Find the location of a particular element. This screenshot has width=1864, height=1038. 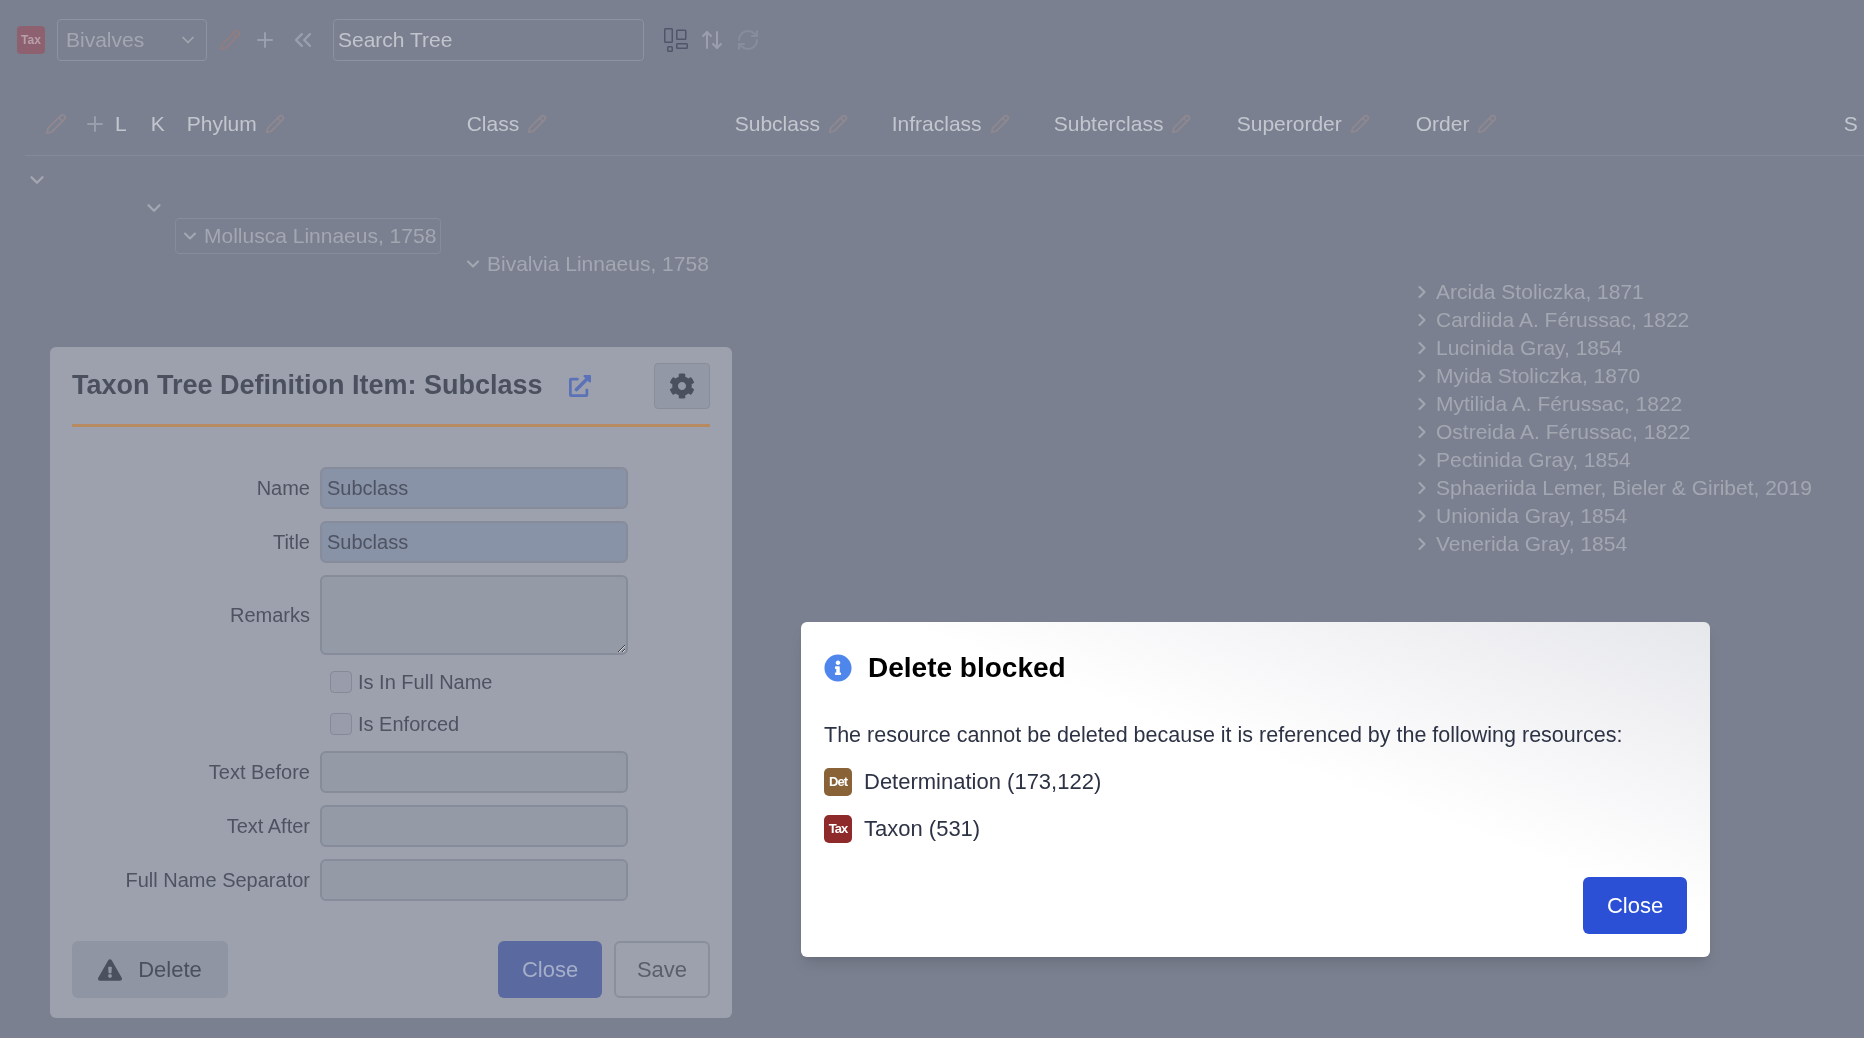

resource-reference: Determination (173,122) is located at coordinates (983, 782).